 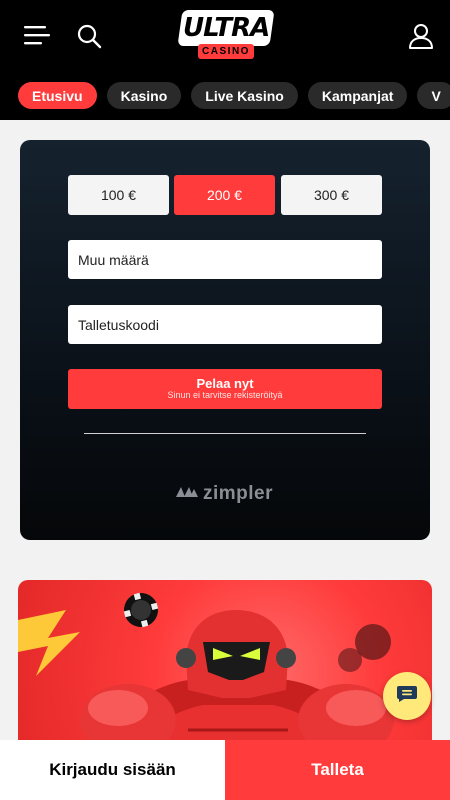 I want to click on play-now-sublabel: Sinun ei tarvitse rekisteröityä, so click(x=225, y=395).